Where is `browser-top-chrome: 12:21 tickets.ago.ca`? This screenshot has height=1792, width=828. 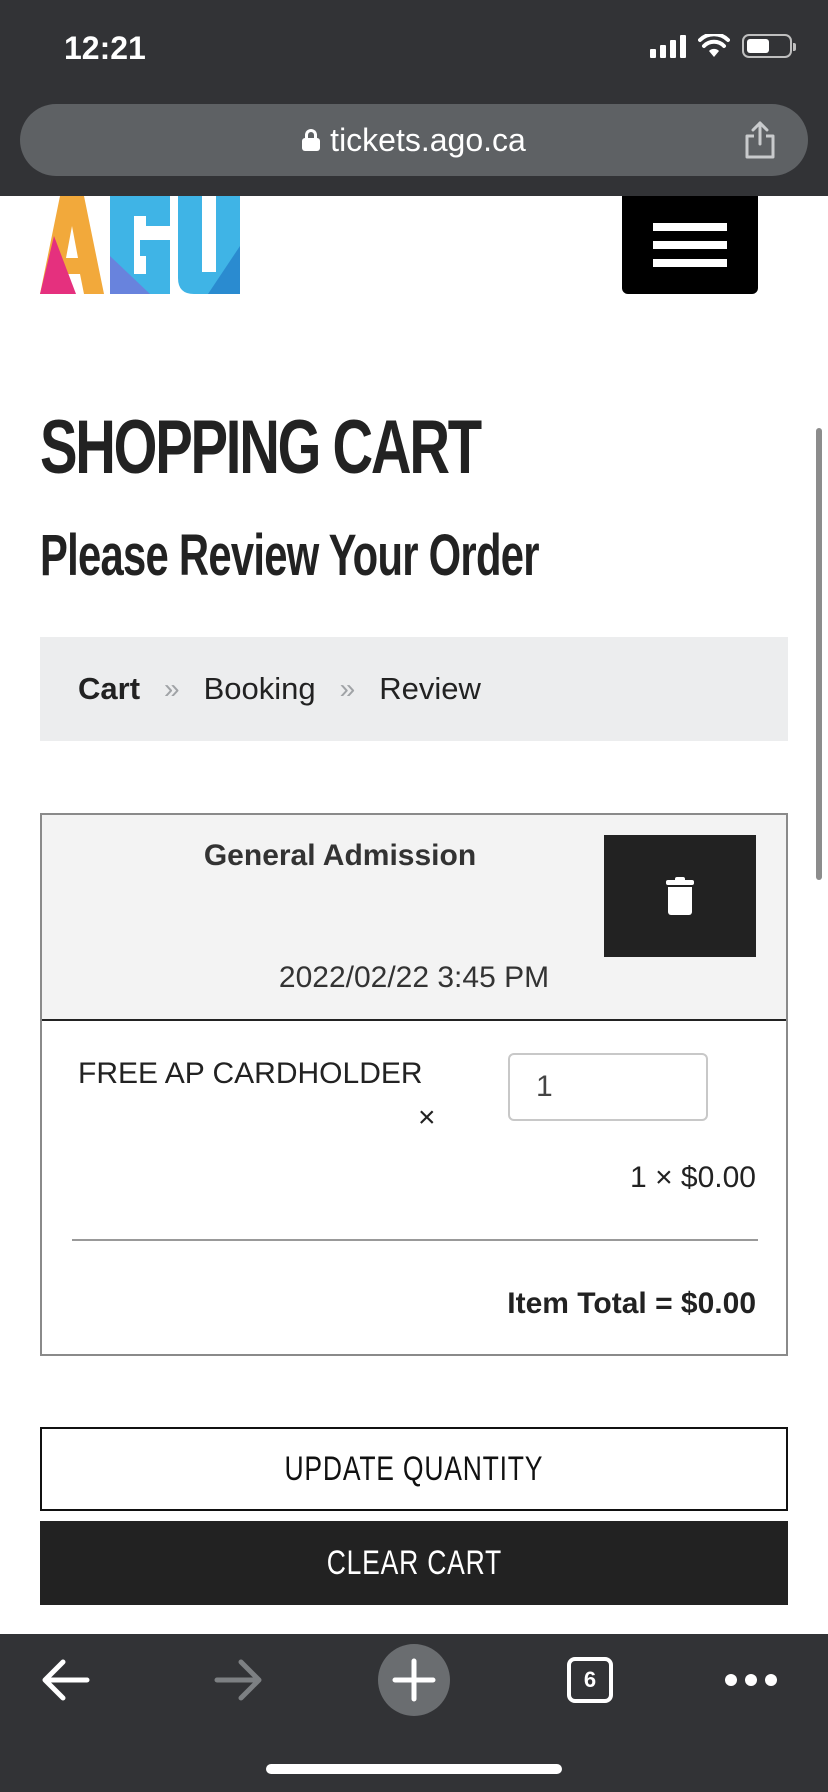 browser-top-chrome: 12:21 tickets.ago.ca is located at coordinates (414, 98).